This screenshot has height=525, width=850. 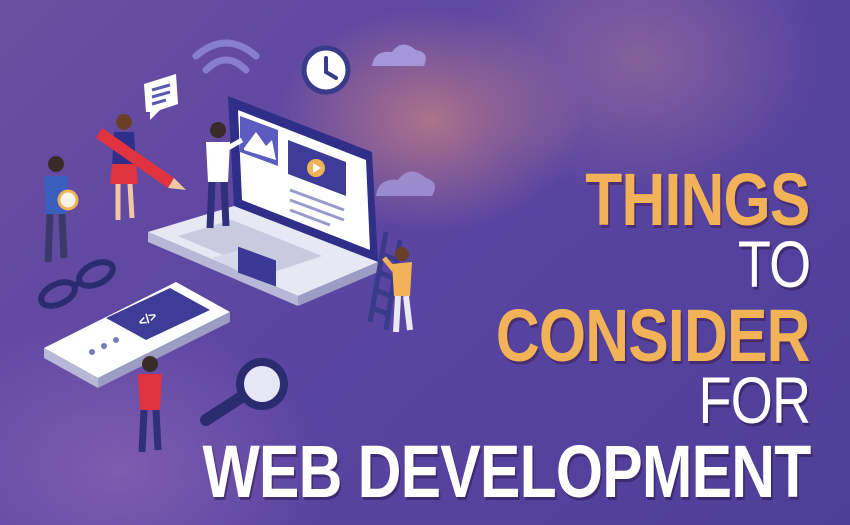 I want to click on chat-bubble-icon, so click(x=161, y=97).